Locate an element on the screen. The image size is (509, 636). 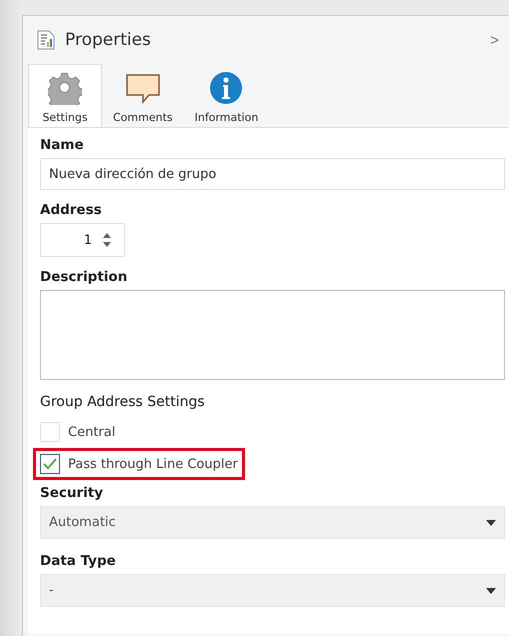
tab: Information is located at coordinates (227, 95).